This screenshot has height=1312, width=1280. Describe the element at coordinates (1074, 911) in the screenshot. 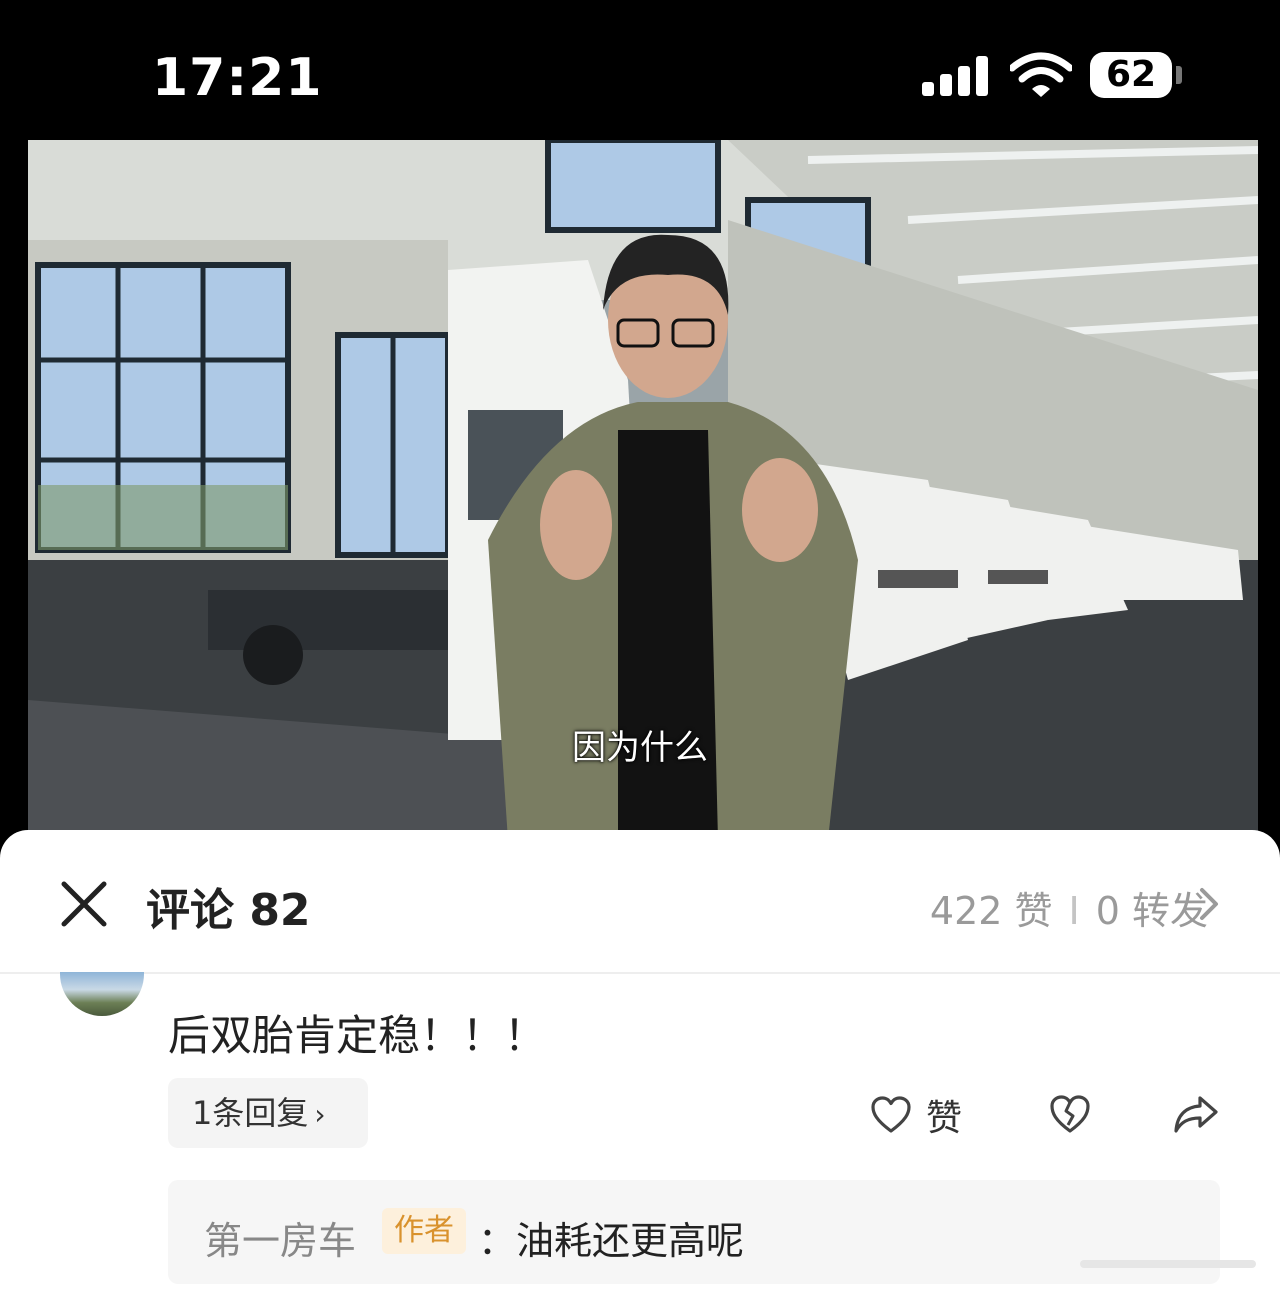

I see `stats-separator: I` at that location.